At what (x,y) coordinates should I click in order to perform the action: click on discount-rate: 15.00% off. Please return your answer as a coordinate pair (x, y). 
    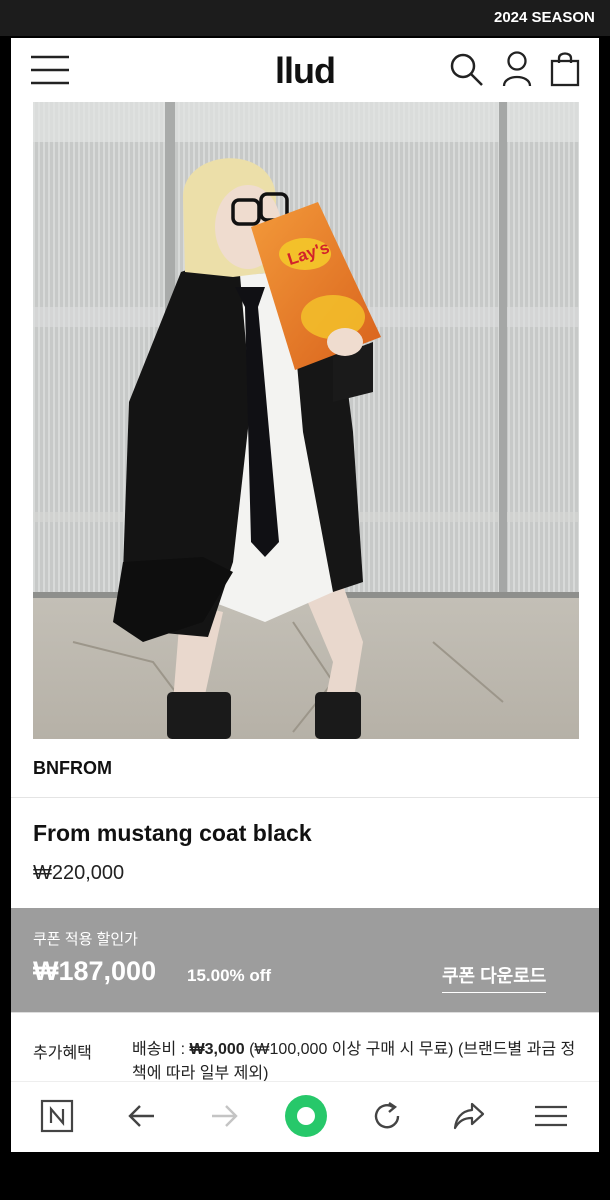
    Looking at the image, I should click on (229, 975).